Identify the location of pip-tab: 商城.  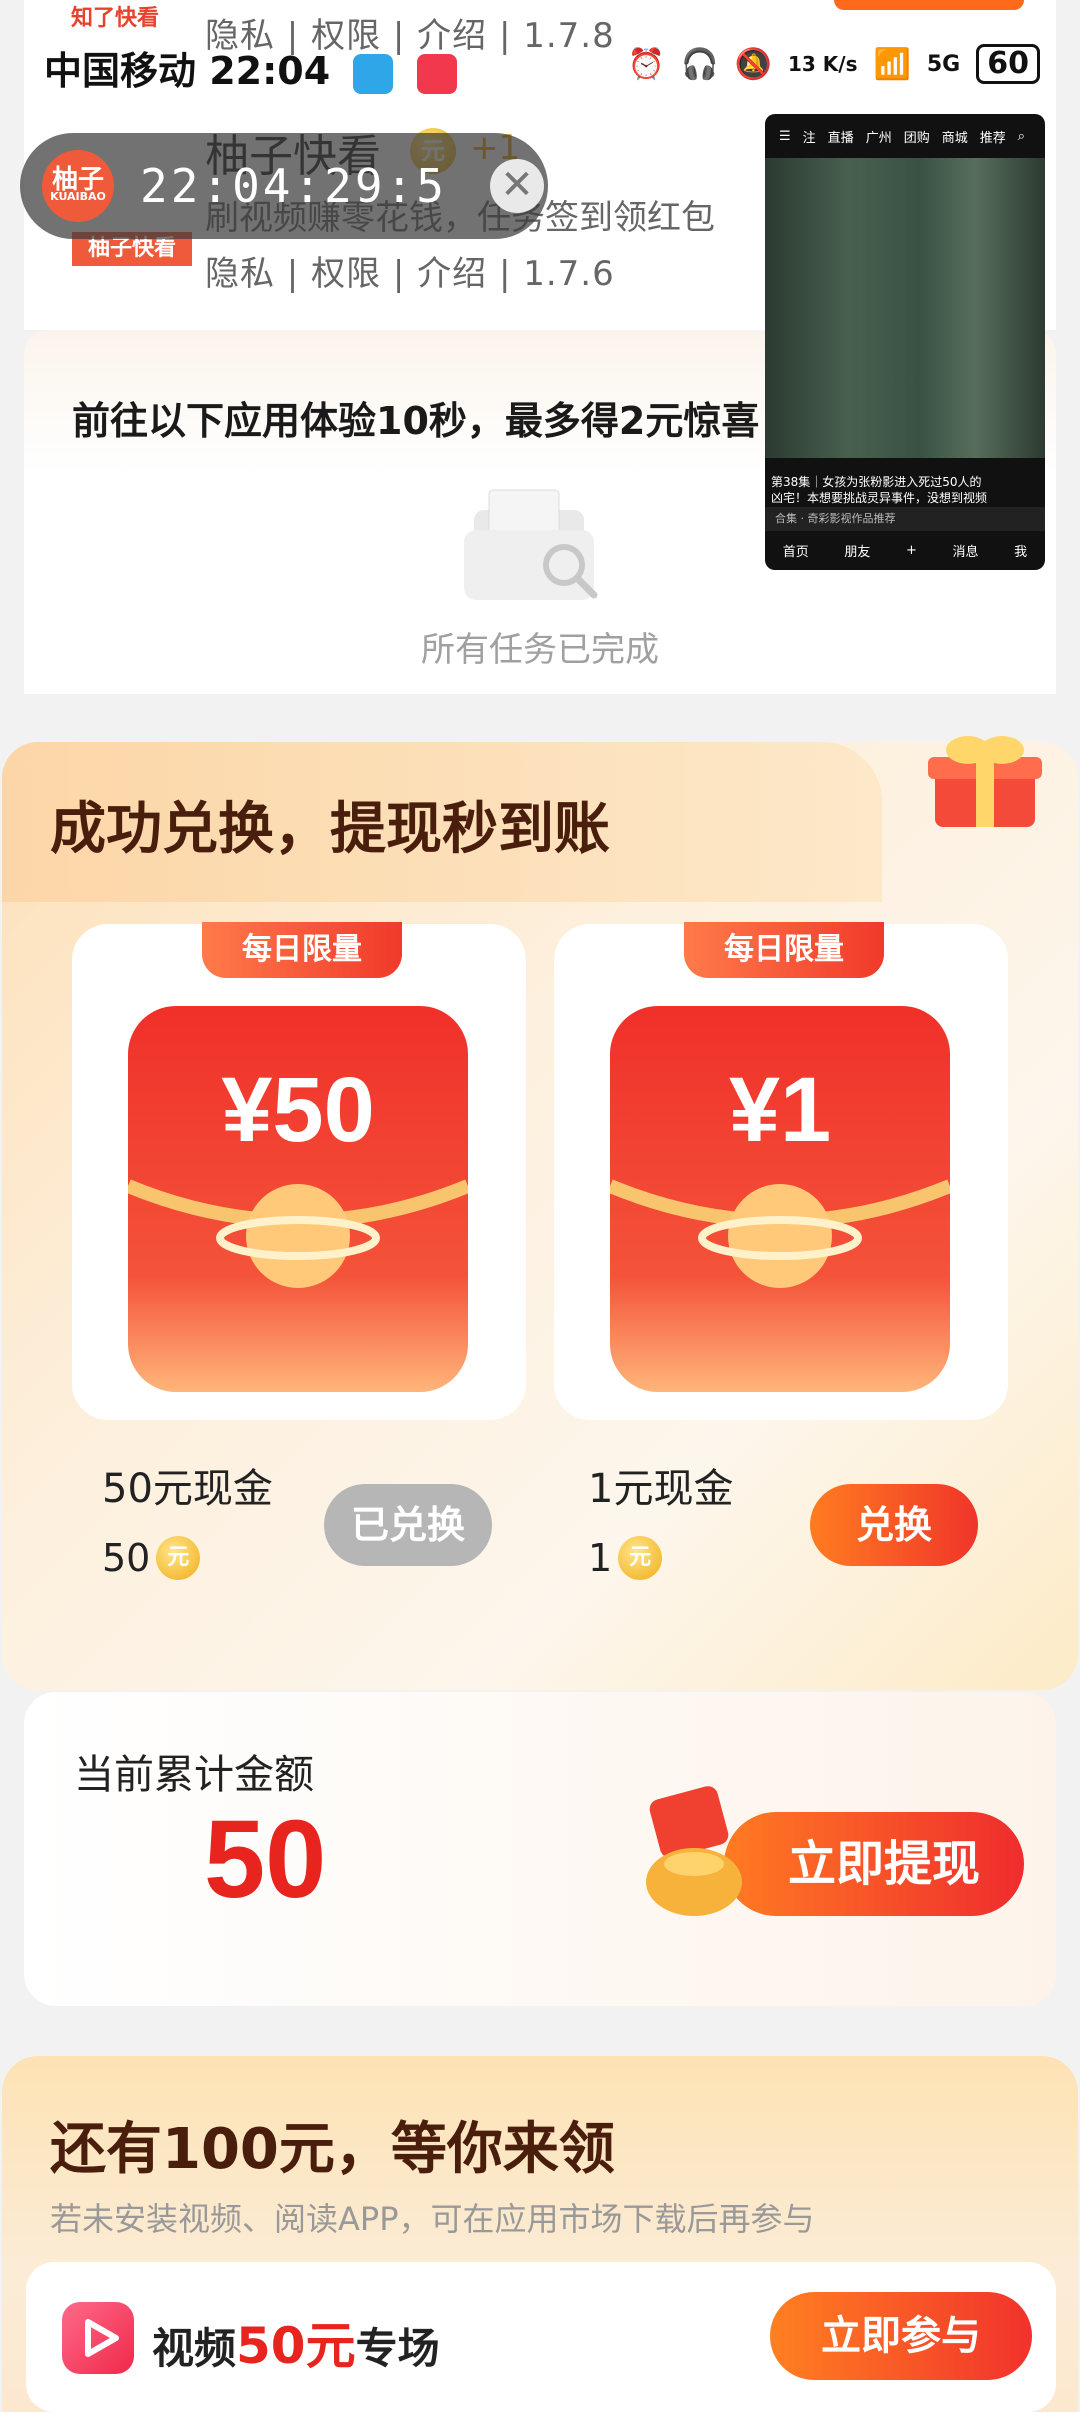
(955, 136).